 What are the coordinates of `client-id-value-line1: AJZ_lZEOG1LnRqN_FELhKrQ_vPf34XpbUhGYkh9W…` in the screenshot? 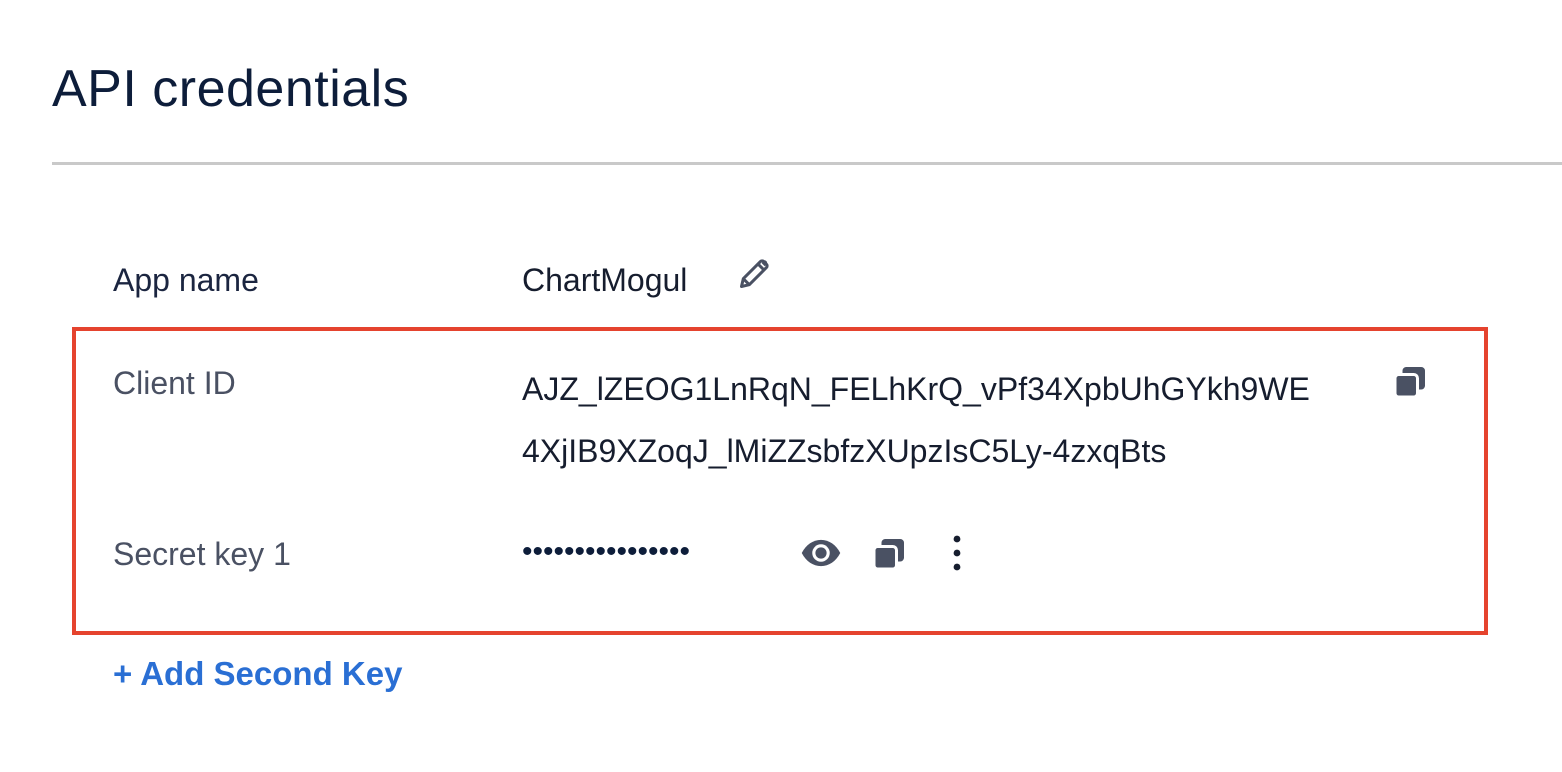 It's located at (916, 389).